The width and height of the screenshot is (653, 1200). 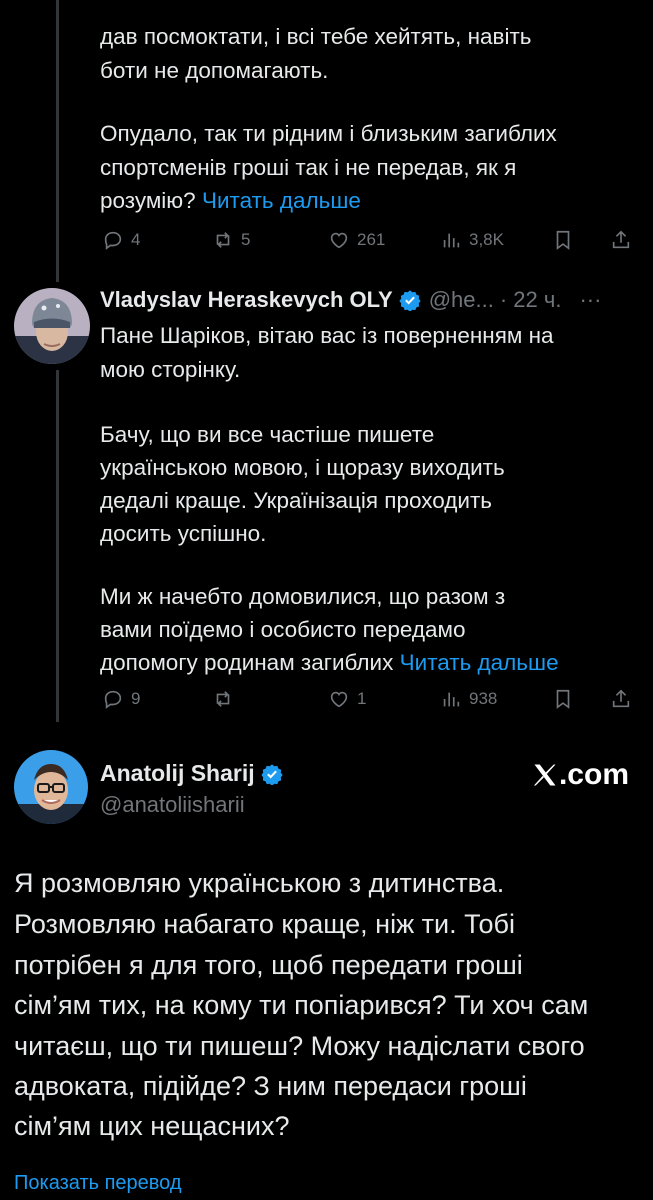 What do you see at coordinates (136, 239) in the screenshot?
I see `reply-count: 4` at bounding box center [136, 239].